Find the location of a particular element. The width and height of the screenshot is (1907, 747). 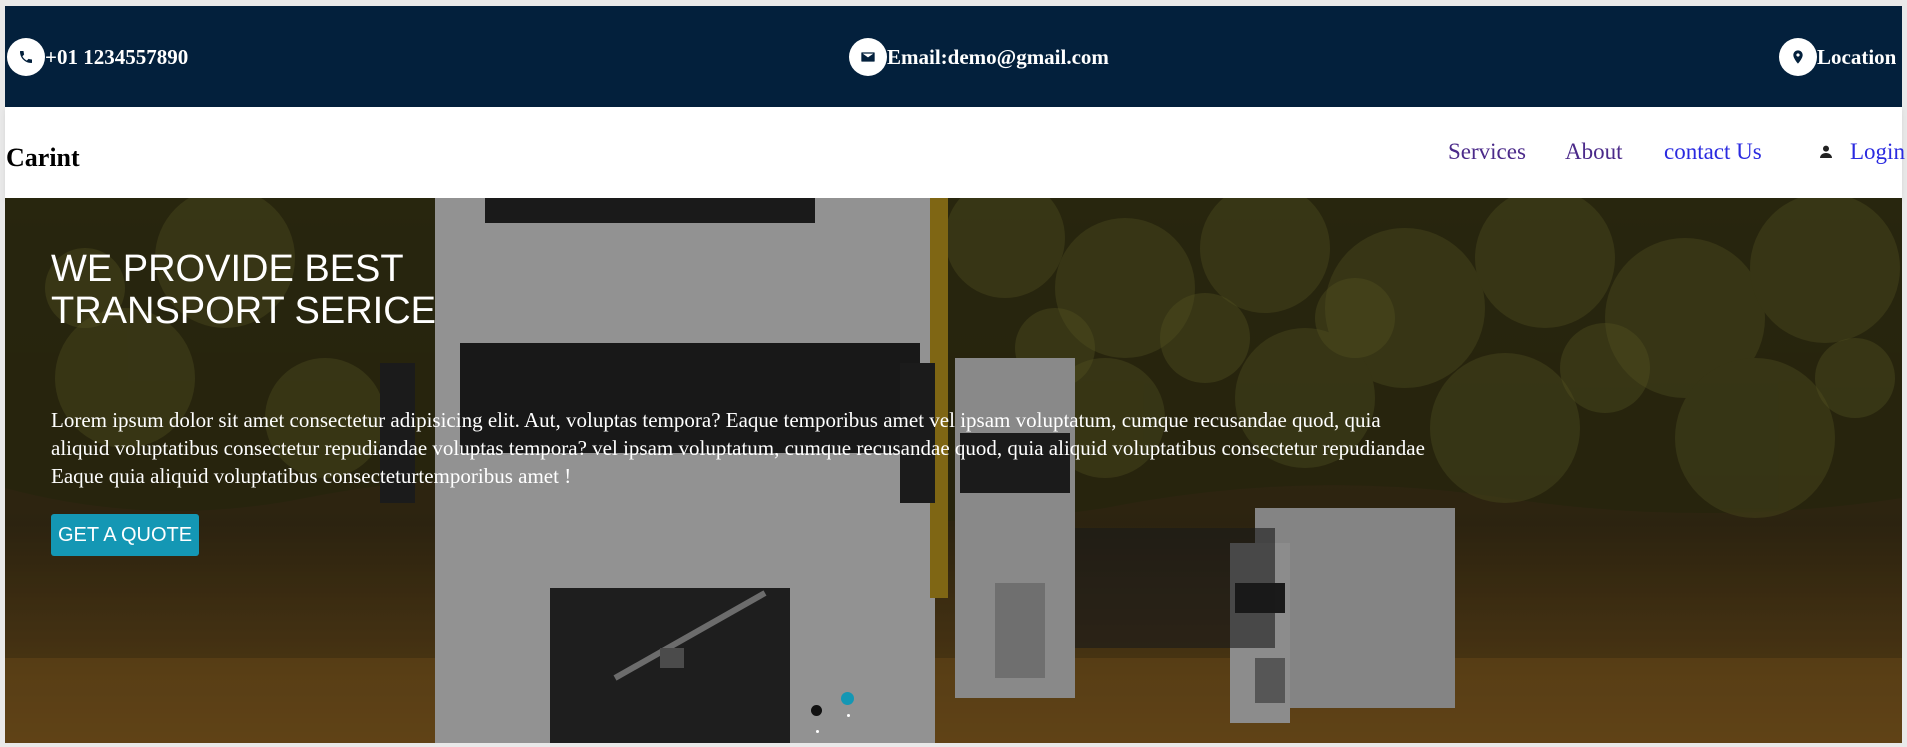

login-link: Login is located at coordinates (1861, 152).